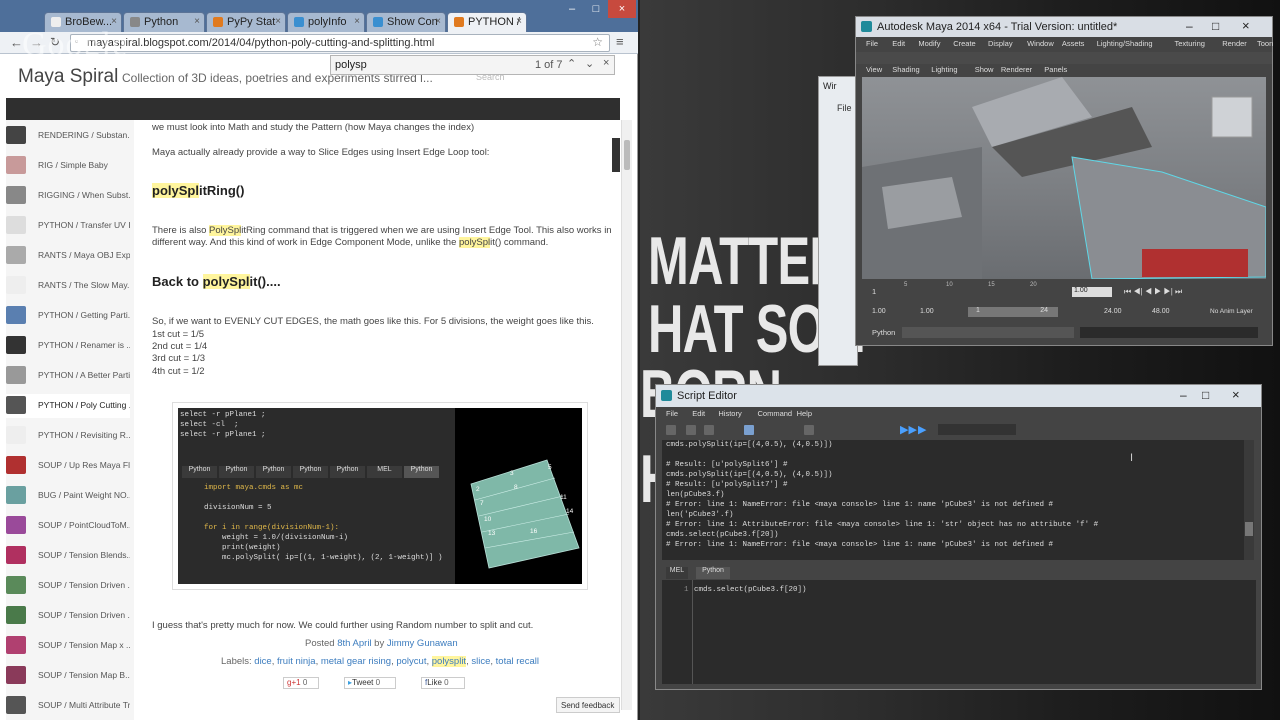 The height and width of the screenshot is (720, 1280). I want to click on maya-menu-item: File, so click(872, 43).